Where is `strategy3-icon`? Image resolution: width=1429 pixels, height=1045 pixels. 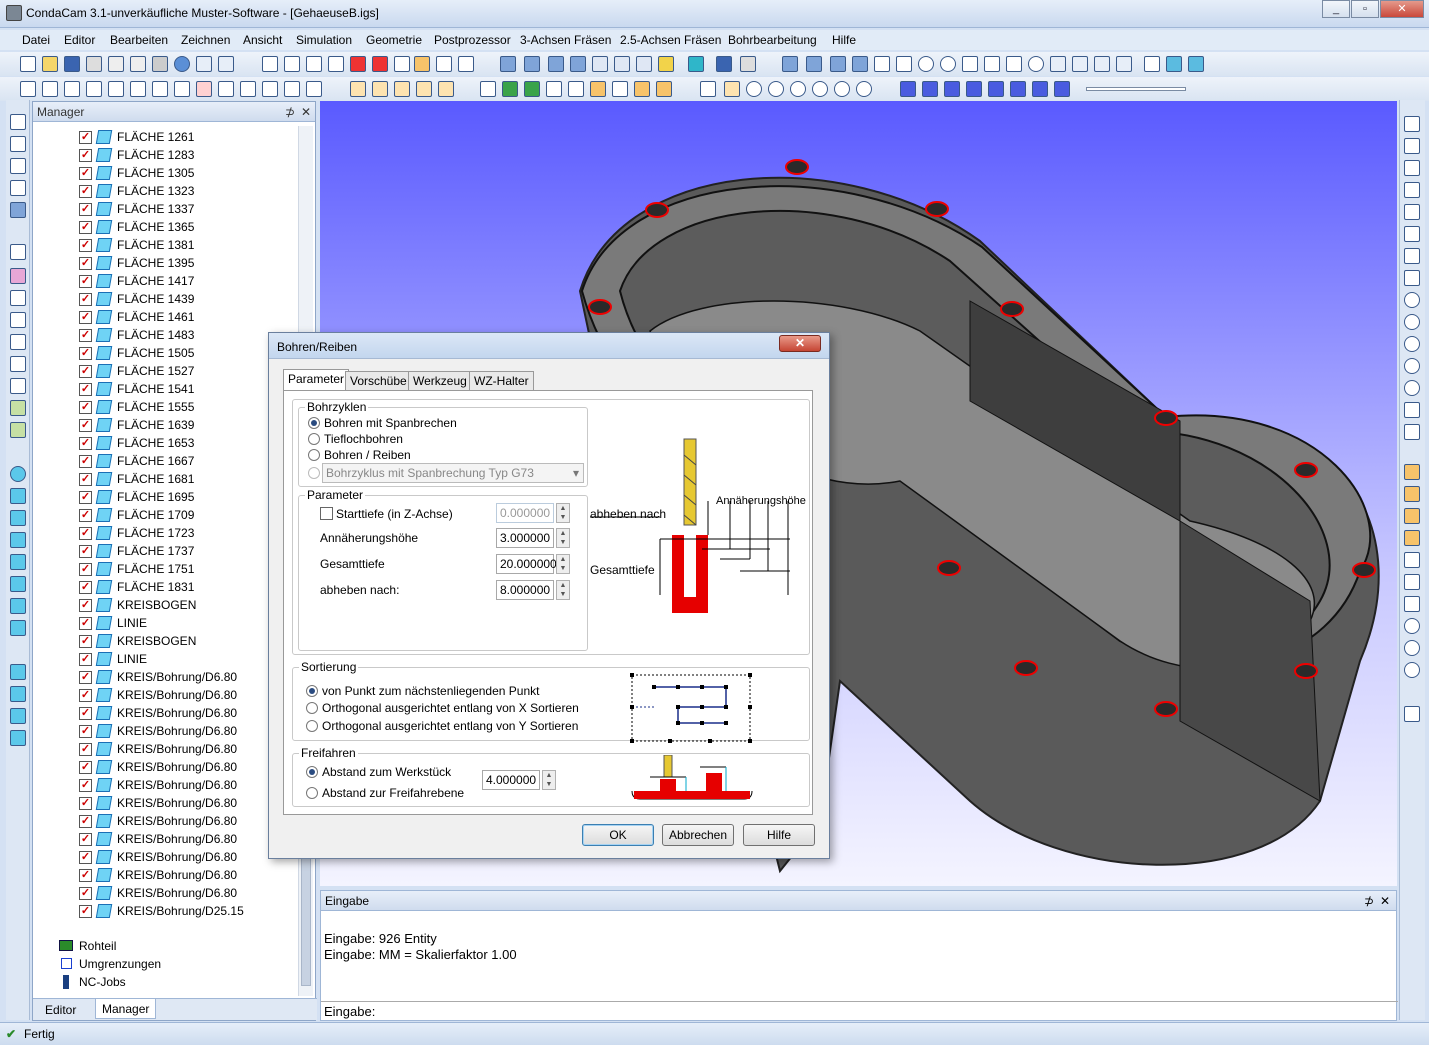
strategy3-icon is located at coordinates (838, 64).